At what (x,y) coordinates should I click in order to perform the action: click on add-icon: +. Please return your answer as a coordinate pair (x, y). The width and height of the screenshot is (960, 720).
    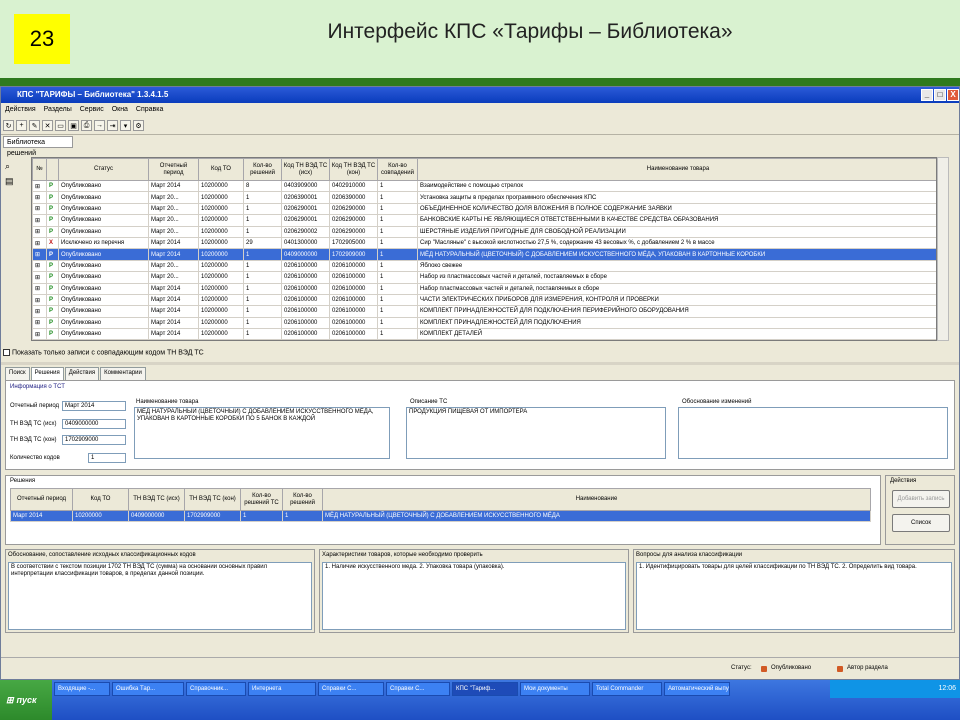
    Looking at the image, I should click on (21, 125).